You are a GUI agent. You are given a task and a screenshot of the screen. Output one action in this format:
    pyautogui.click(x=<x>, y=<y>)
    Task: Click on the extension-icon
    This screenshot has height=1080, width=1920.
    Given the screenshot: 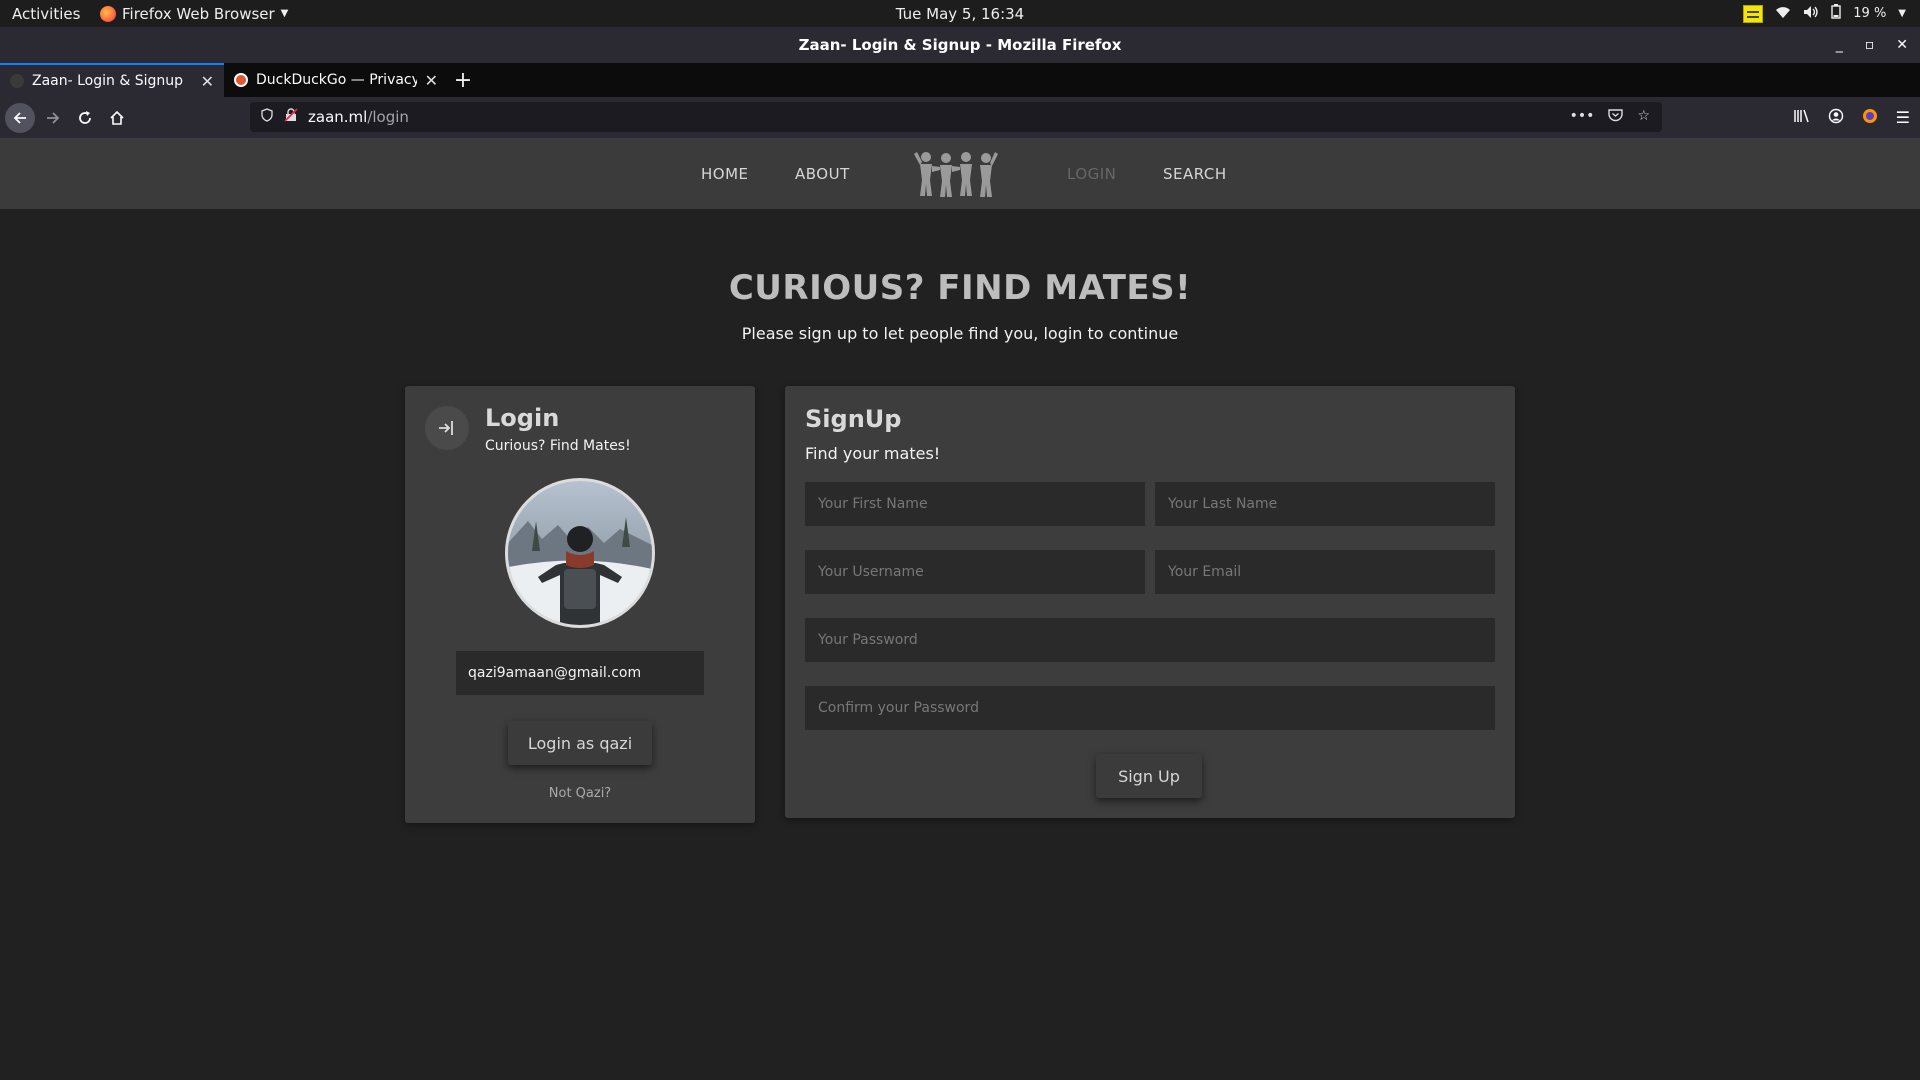 What is the action you would take?
    pyautogui.click(x=1870, y=118)
    